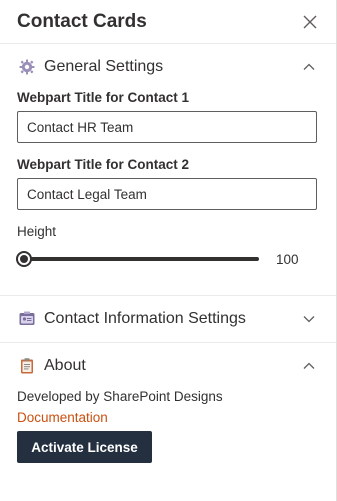 This screenshot has height=501, width=337. I want to click on chevron-down-icon, so click(309, 319).